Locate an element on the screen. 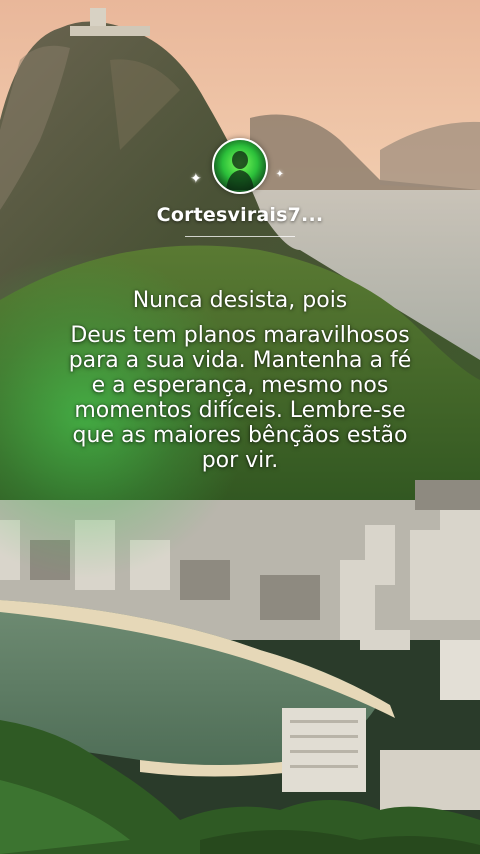  divider is located at coordinates (240, 236).